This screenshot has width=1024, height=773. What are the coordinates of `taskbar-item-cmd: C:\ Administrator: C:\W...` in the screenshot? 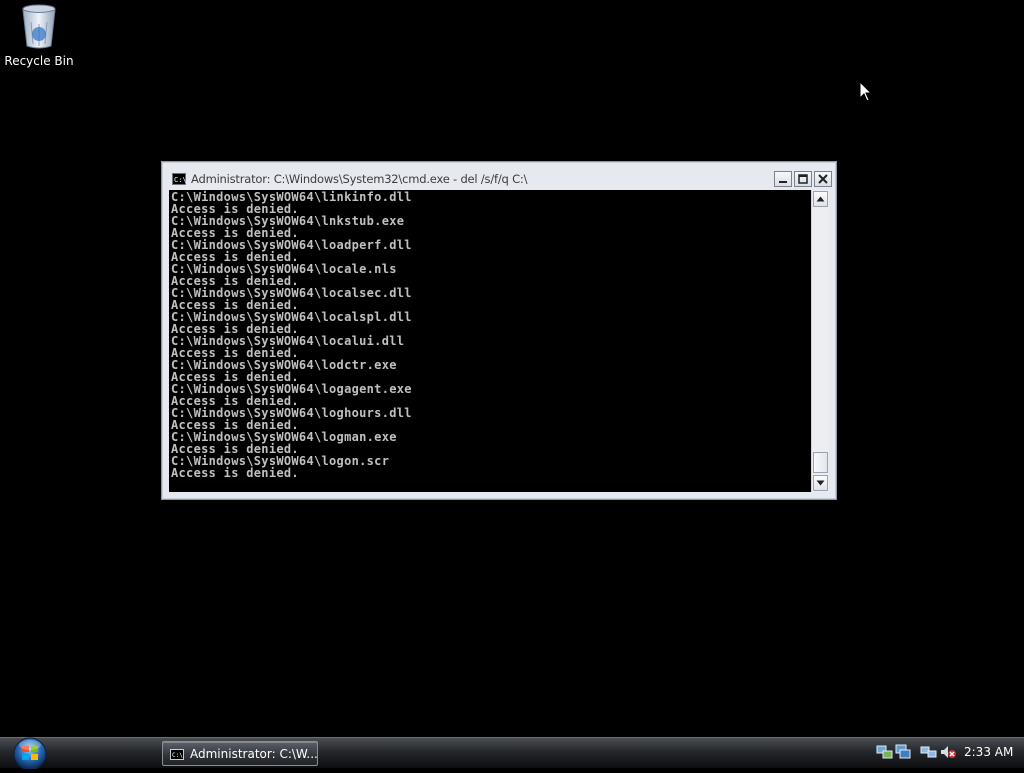 It's located at (240, 753).